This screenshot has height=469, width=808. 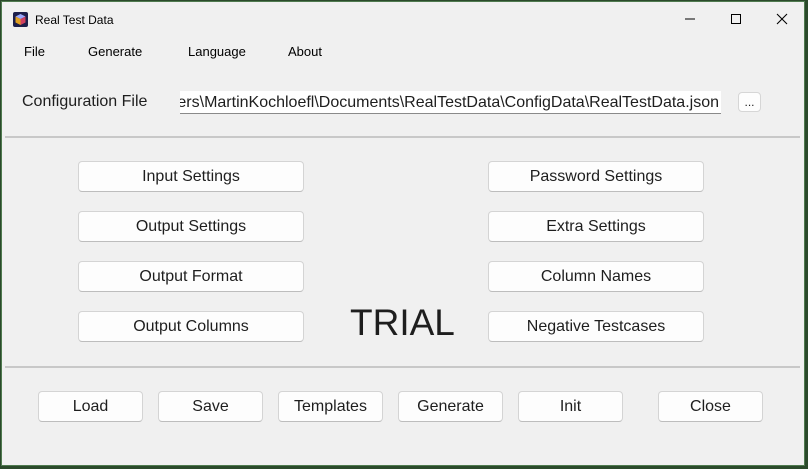 I want to click on init-button: Init, so click(x=570, y=406).